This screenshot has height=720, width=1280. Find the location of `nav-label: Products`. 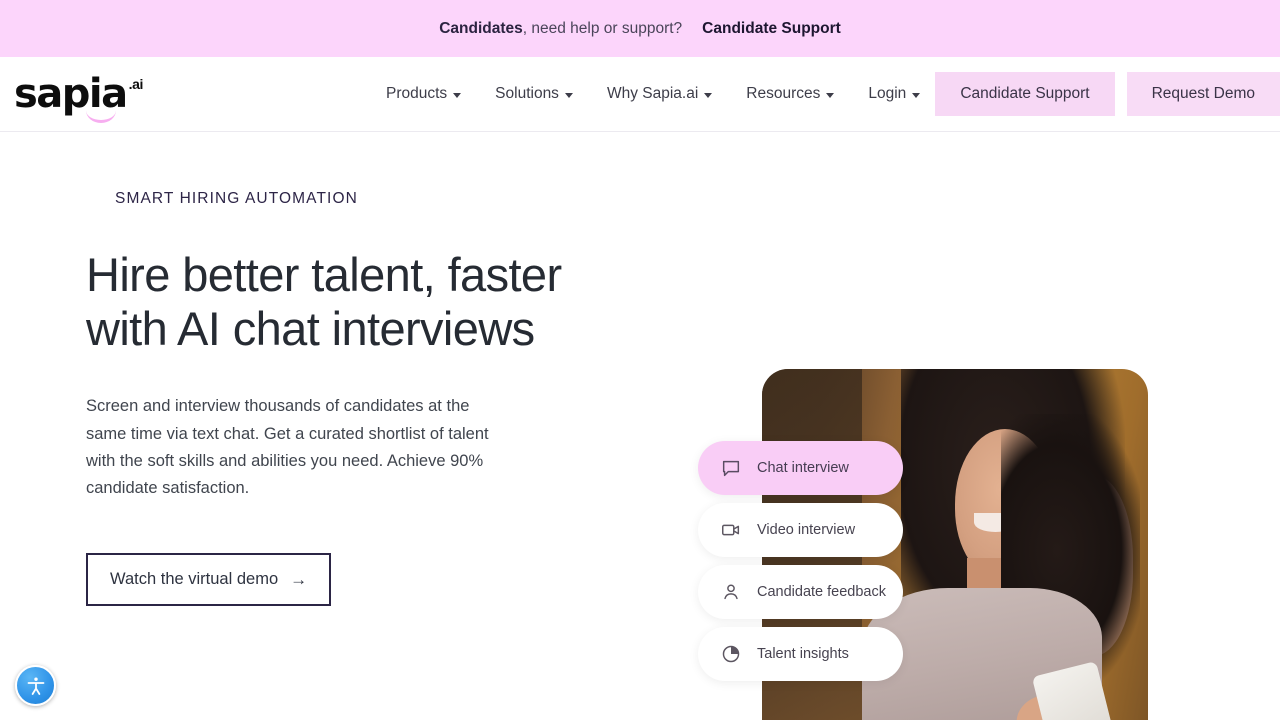

nav-label: Products is located at coordinates (417, 93).